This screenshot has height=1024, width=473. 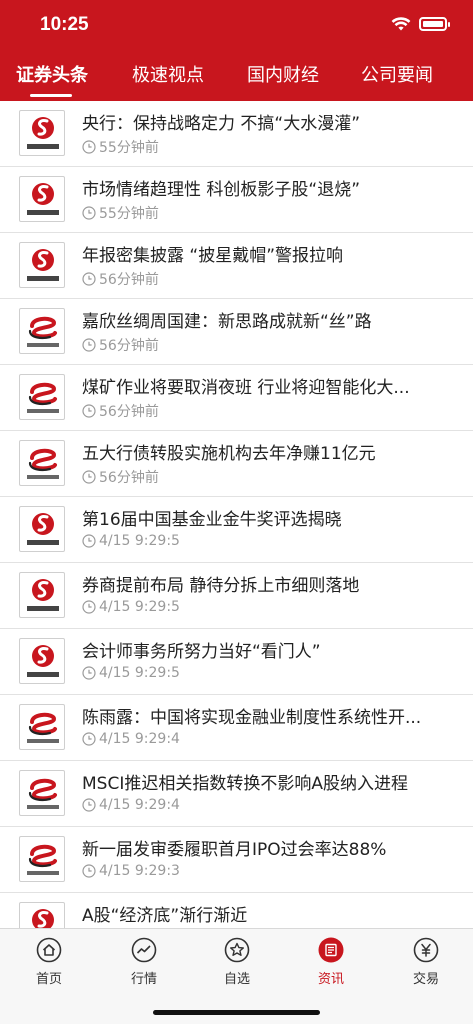 What do you see at coordinates (229, 454) in the screenshot?
I see `news-title: 五大行债转股实施机构去年净赚11亿元` at bounding box center [229, 454].